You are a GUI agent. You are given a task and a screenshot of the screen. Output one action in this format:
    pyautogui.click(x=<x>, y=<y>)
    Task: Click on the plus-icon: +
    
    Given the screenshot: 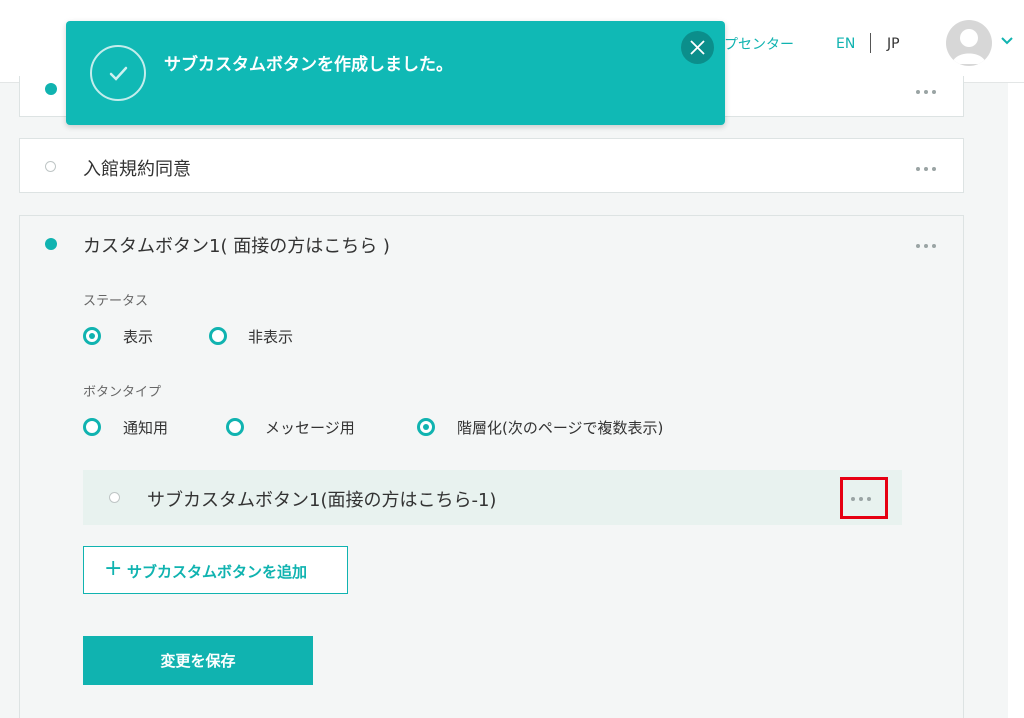 What is the action you would take?
    pyautogui.click(x=113, y=568)
    